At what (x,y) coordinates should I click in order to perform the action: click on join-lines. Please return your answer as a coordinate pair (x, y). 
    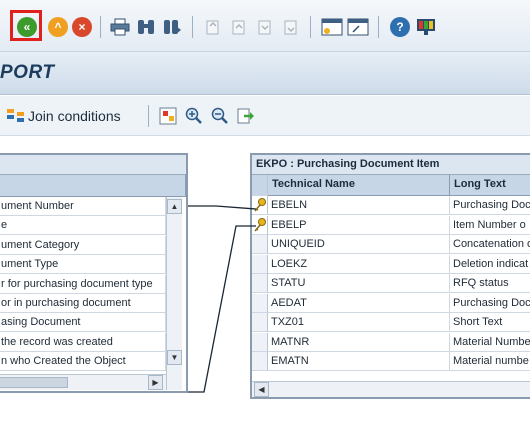
    Looking at the image, I should click on (222, 299).